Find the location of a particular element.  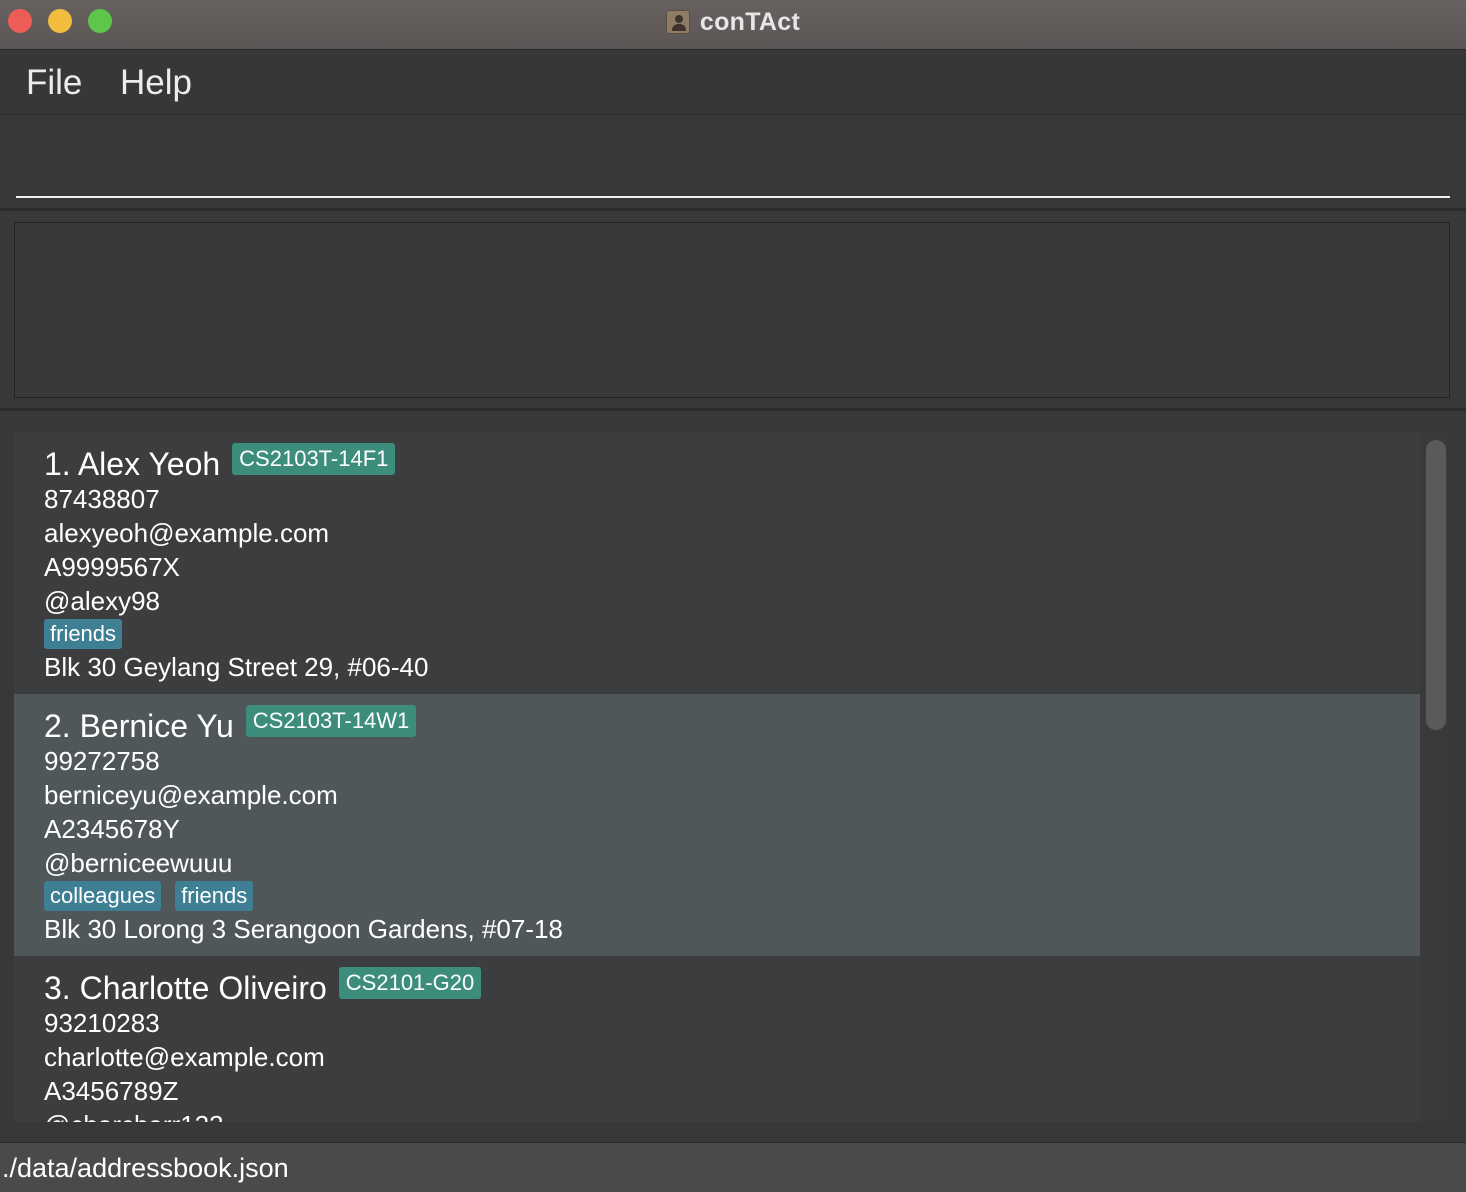

status-bar: ./data/addressbook.json is located at coordinates (733, 1167).